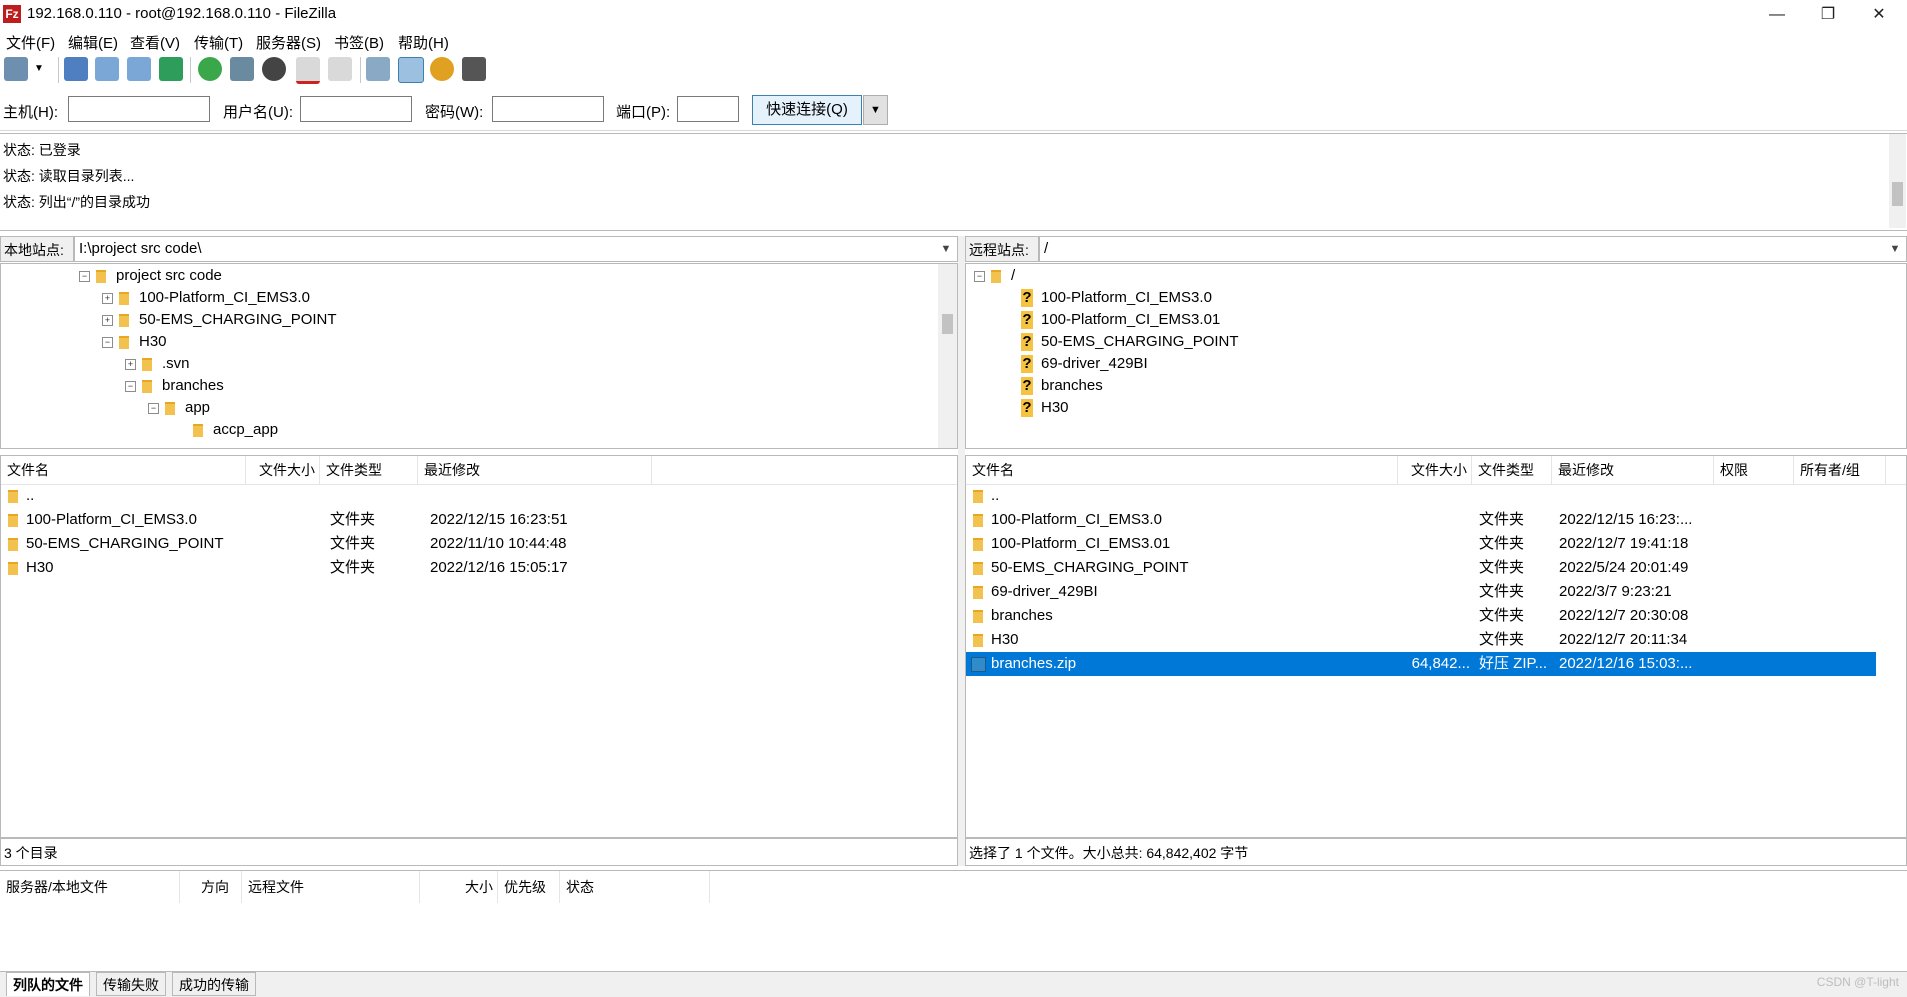 This screenshot has height=997, width=1907. Describe the element at coordinates (1754, 470) in the screenshot. I see `column-permissions: 权限` at that location.